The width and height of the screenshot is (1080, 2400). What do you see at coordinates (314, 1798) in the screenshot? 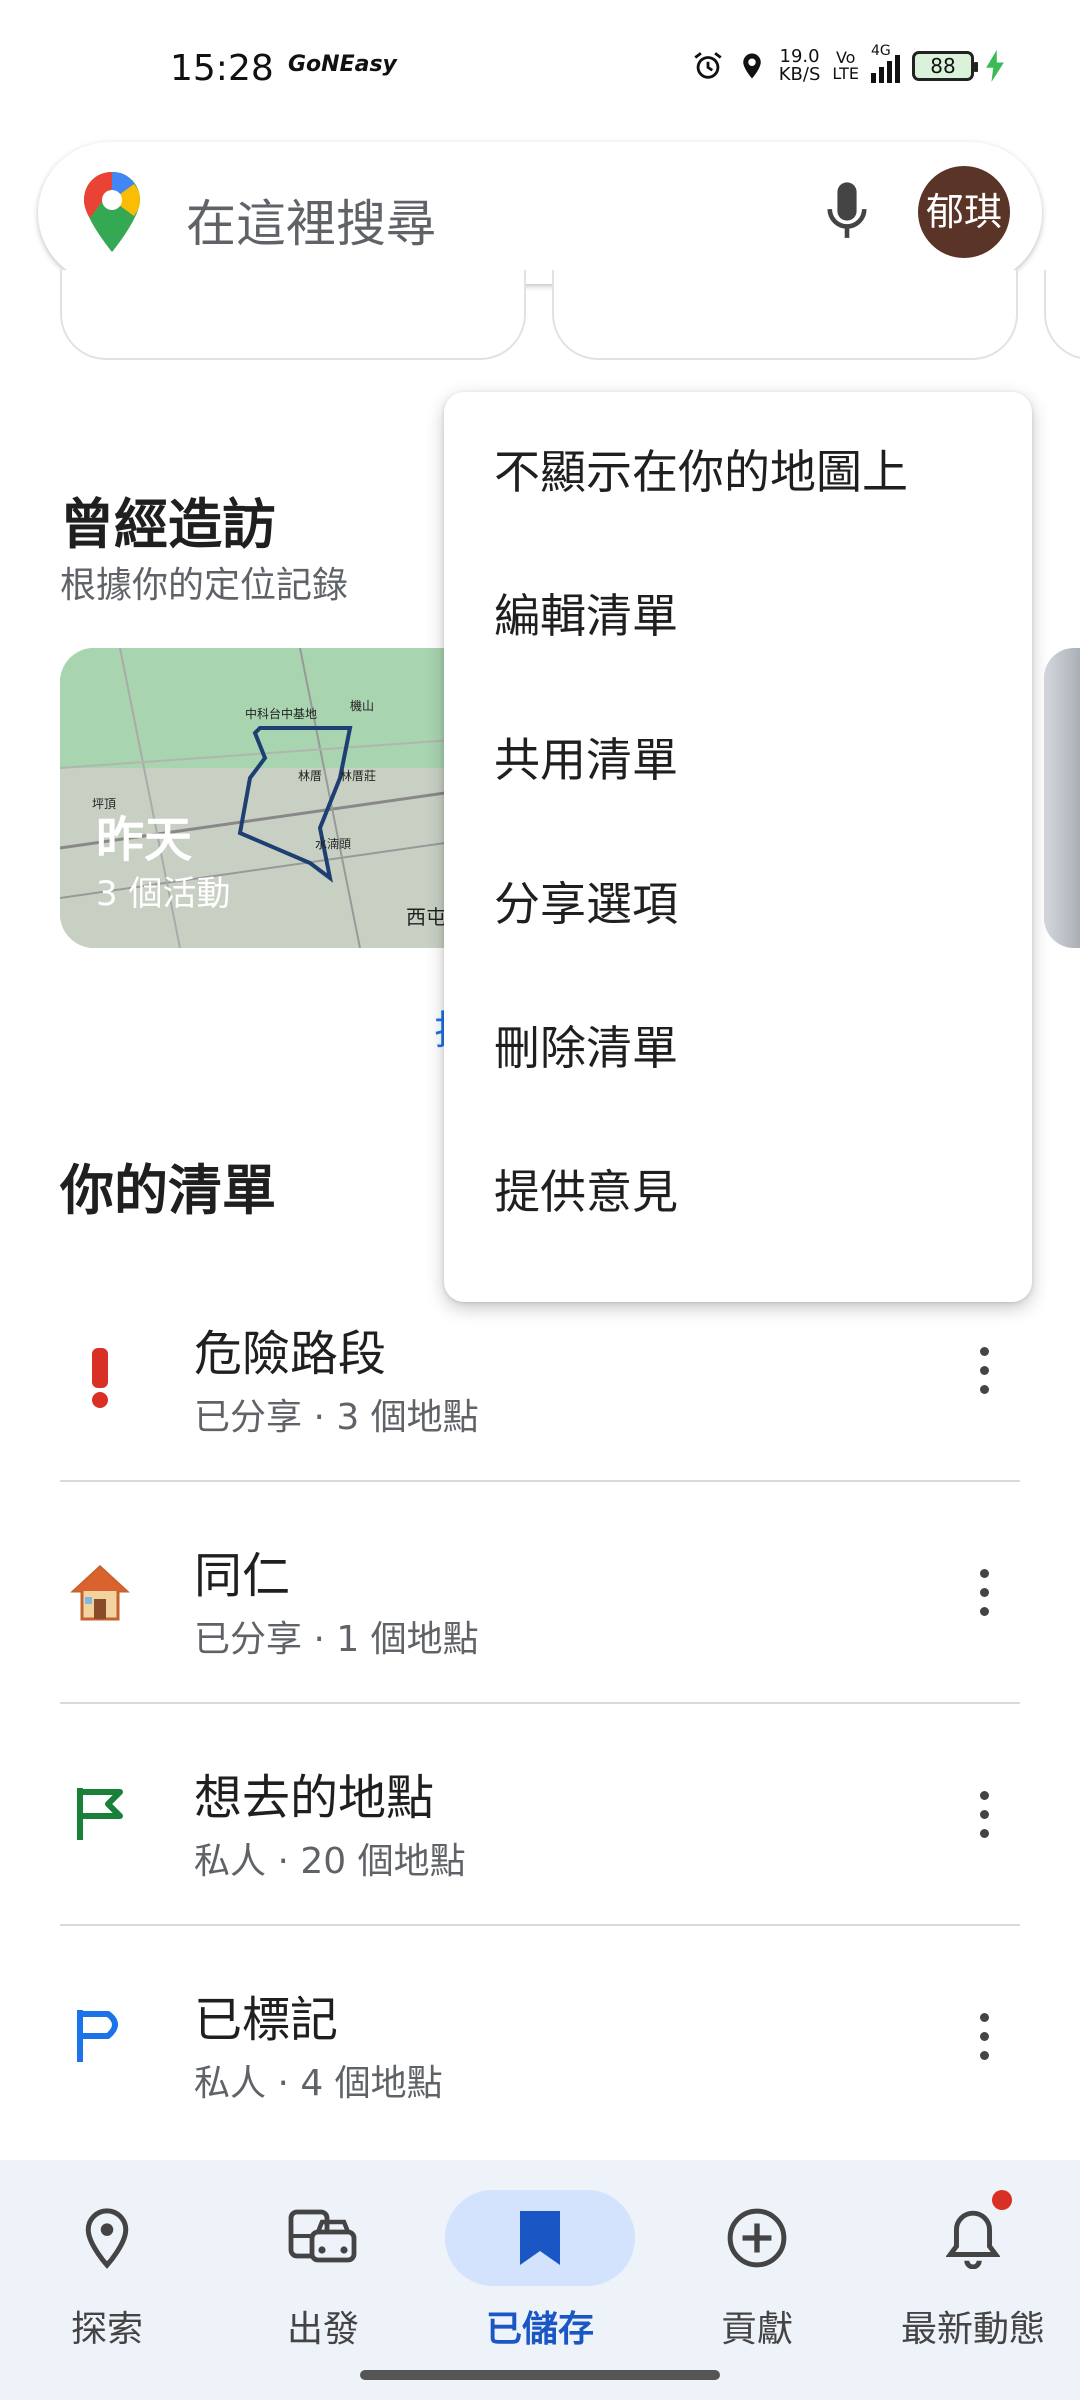
I see `list-item-name: 想去的地點` at bounding box center [314, 1798].